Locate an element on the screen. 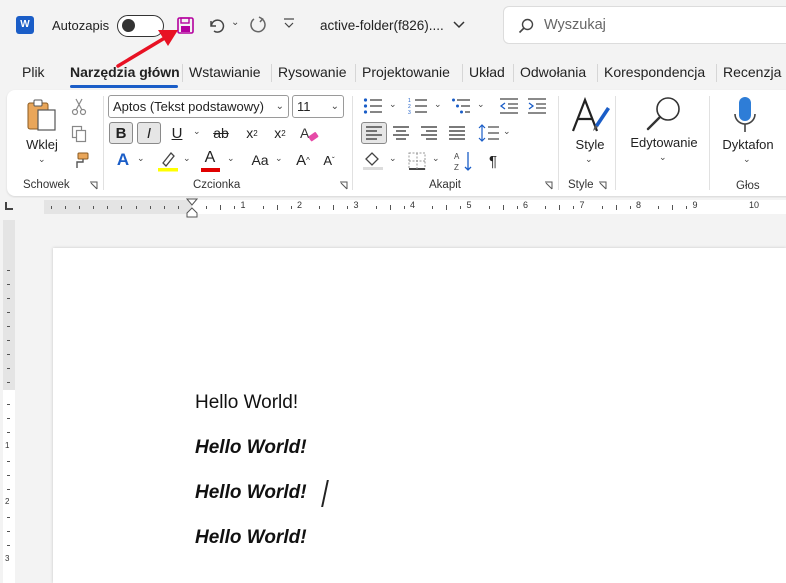 This screenshot has width=786, height=583. align-left-icon is located at coordinates (374, 133).